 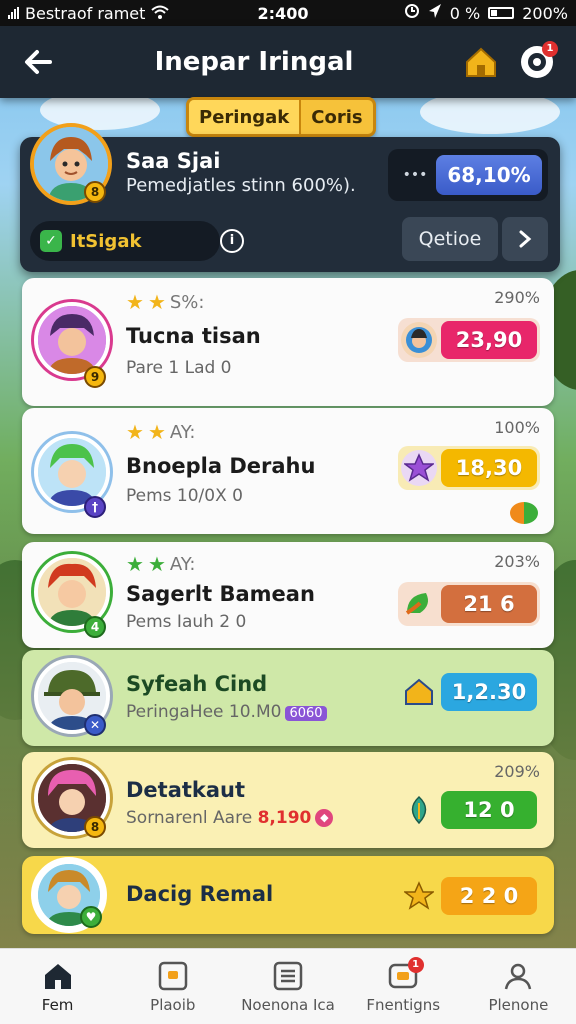 I want to click on entry-percent: 209%, so click(x=517, y=771).